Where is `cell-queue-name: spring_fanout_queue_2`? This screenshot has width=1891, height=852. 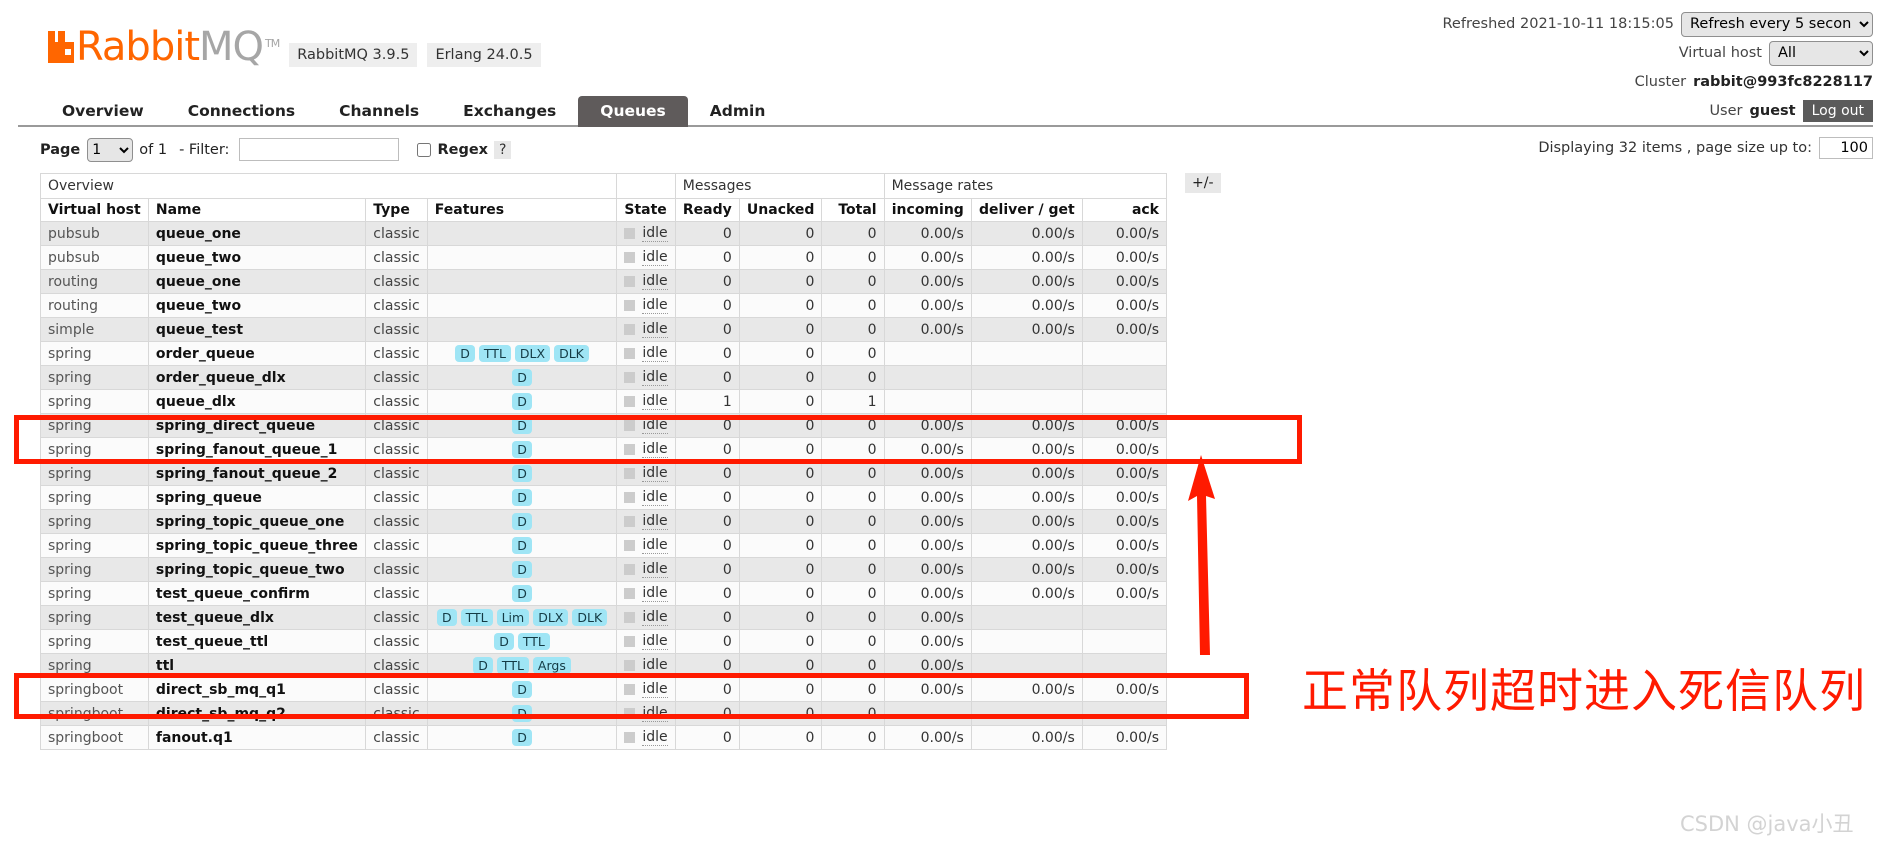
cell-queue-name: spring_fanout_queue_2 is located at coordinates (257, 473).